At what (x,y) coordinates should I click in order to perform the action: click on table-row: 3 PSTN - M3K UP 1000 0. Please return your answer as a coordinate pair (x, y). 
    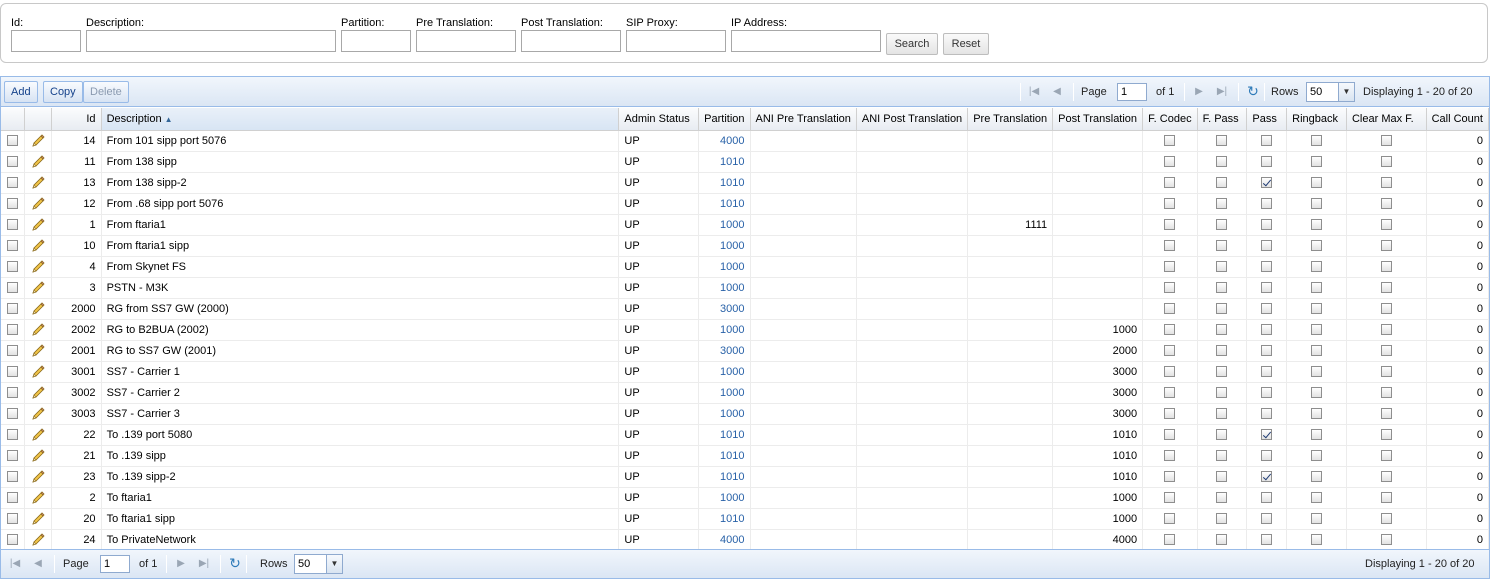
    Looking at the image, I should click on (745, 288).